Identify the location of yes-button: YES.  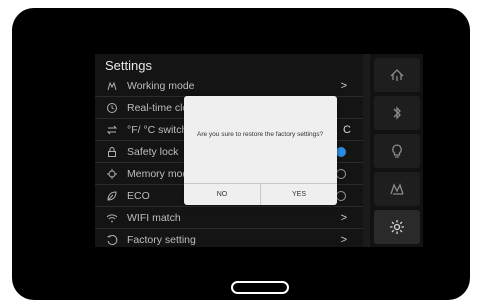
(298, 194).